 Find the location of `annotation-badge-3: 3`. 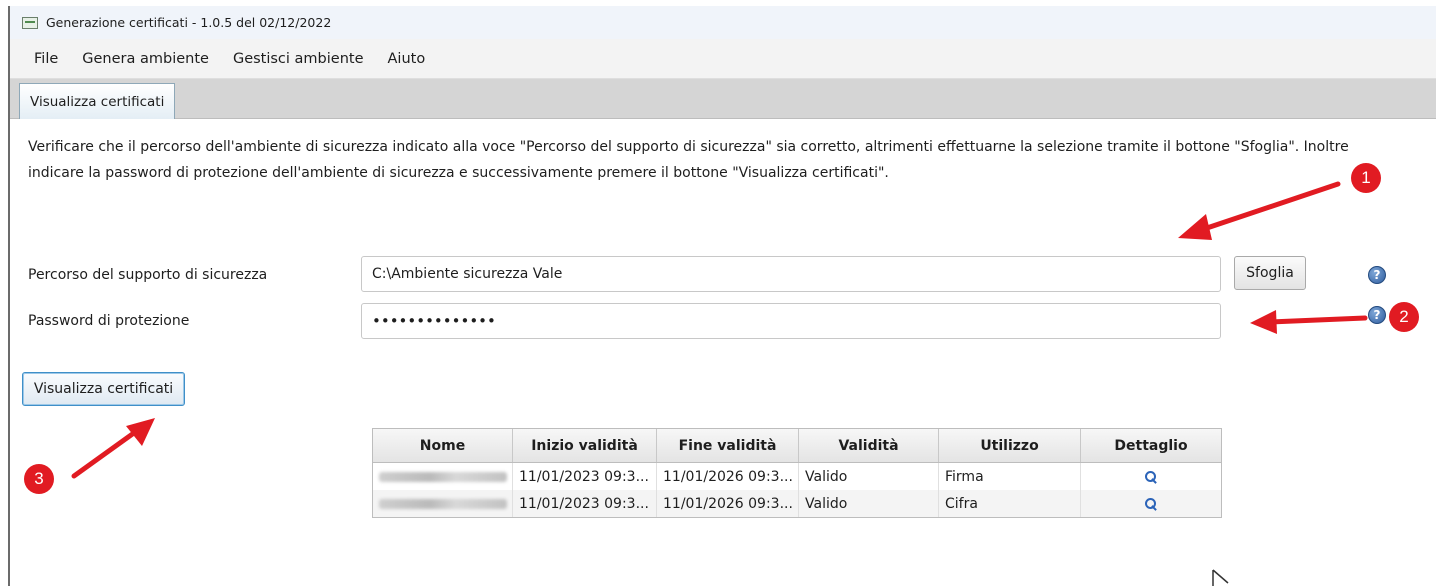

annotation-badge-3: 3 is located at coordinates (39, 479).